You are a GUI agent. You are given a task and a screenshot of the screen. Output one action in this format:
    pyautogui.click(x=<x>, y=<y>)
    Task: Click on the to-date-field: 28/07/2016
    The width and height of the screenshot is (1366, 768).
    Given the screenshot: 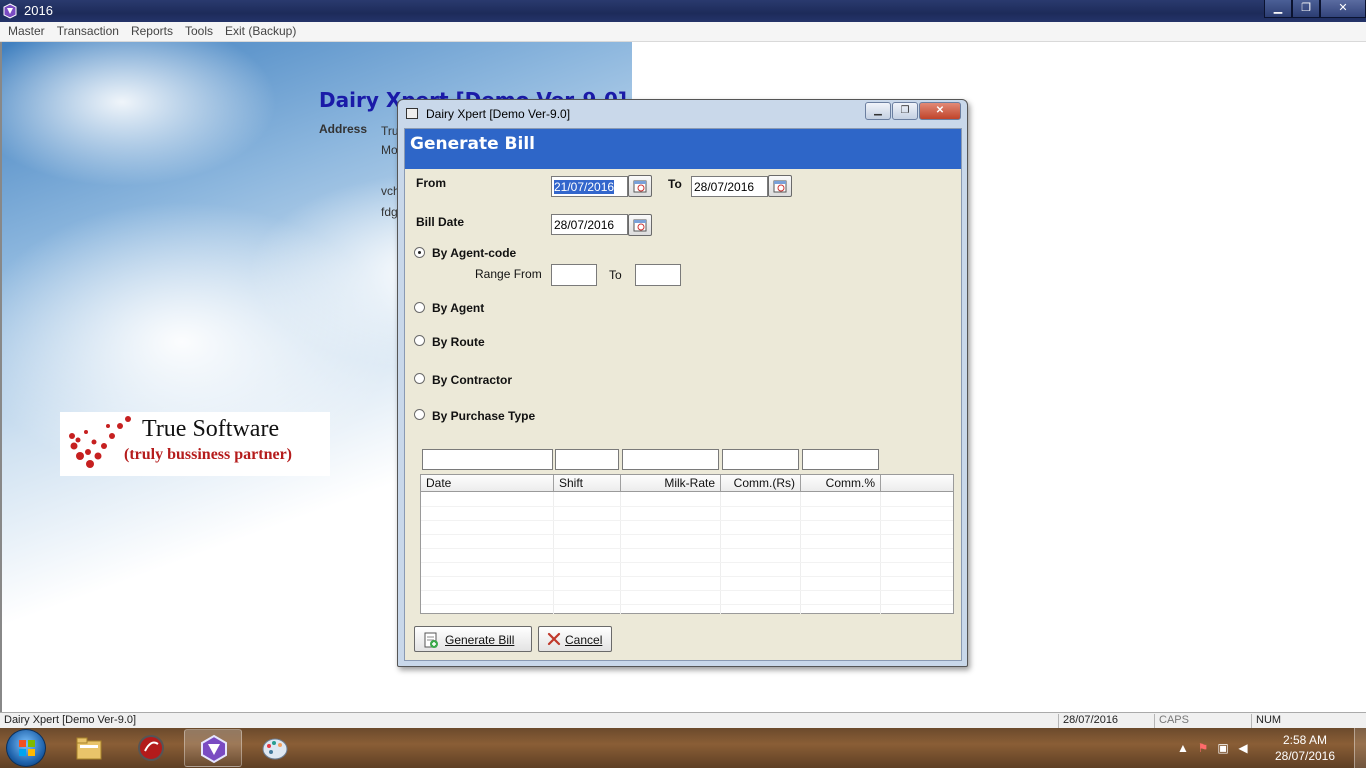 What is the action you would take?
    pyautogui.click(x=729, y=186)
    